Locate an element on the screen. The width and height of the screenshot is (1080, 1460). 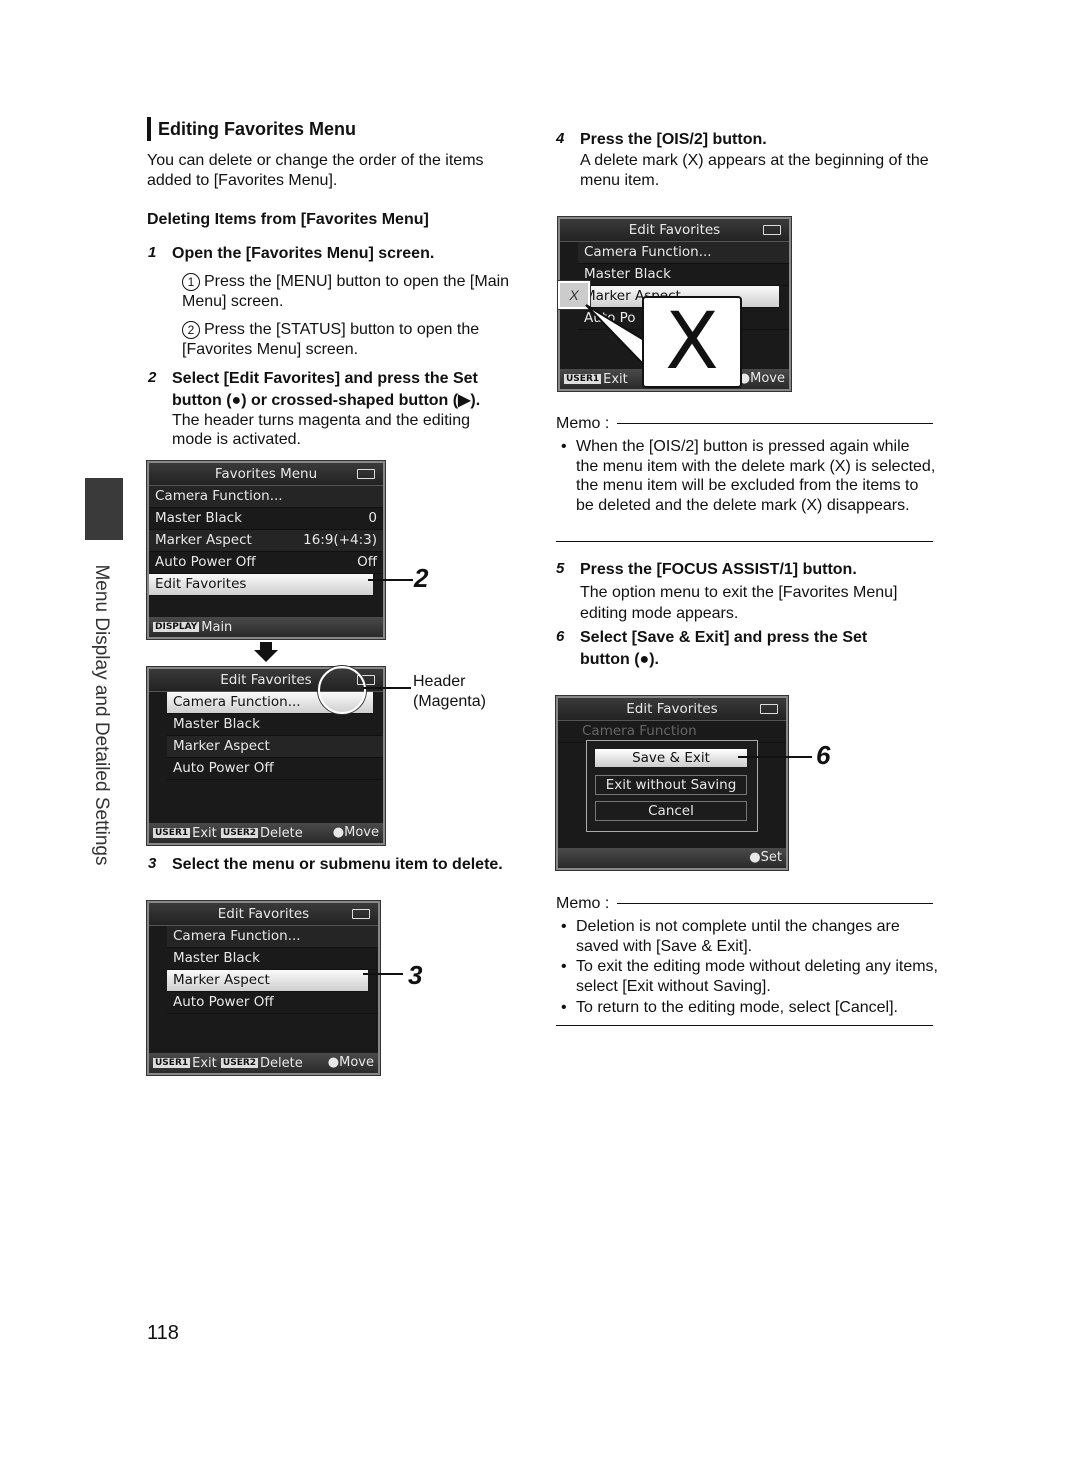
menu-item: Master Black is located at coordinates (272, 959).